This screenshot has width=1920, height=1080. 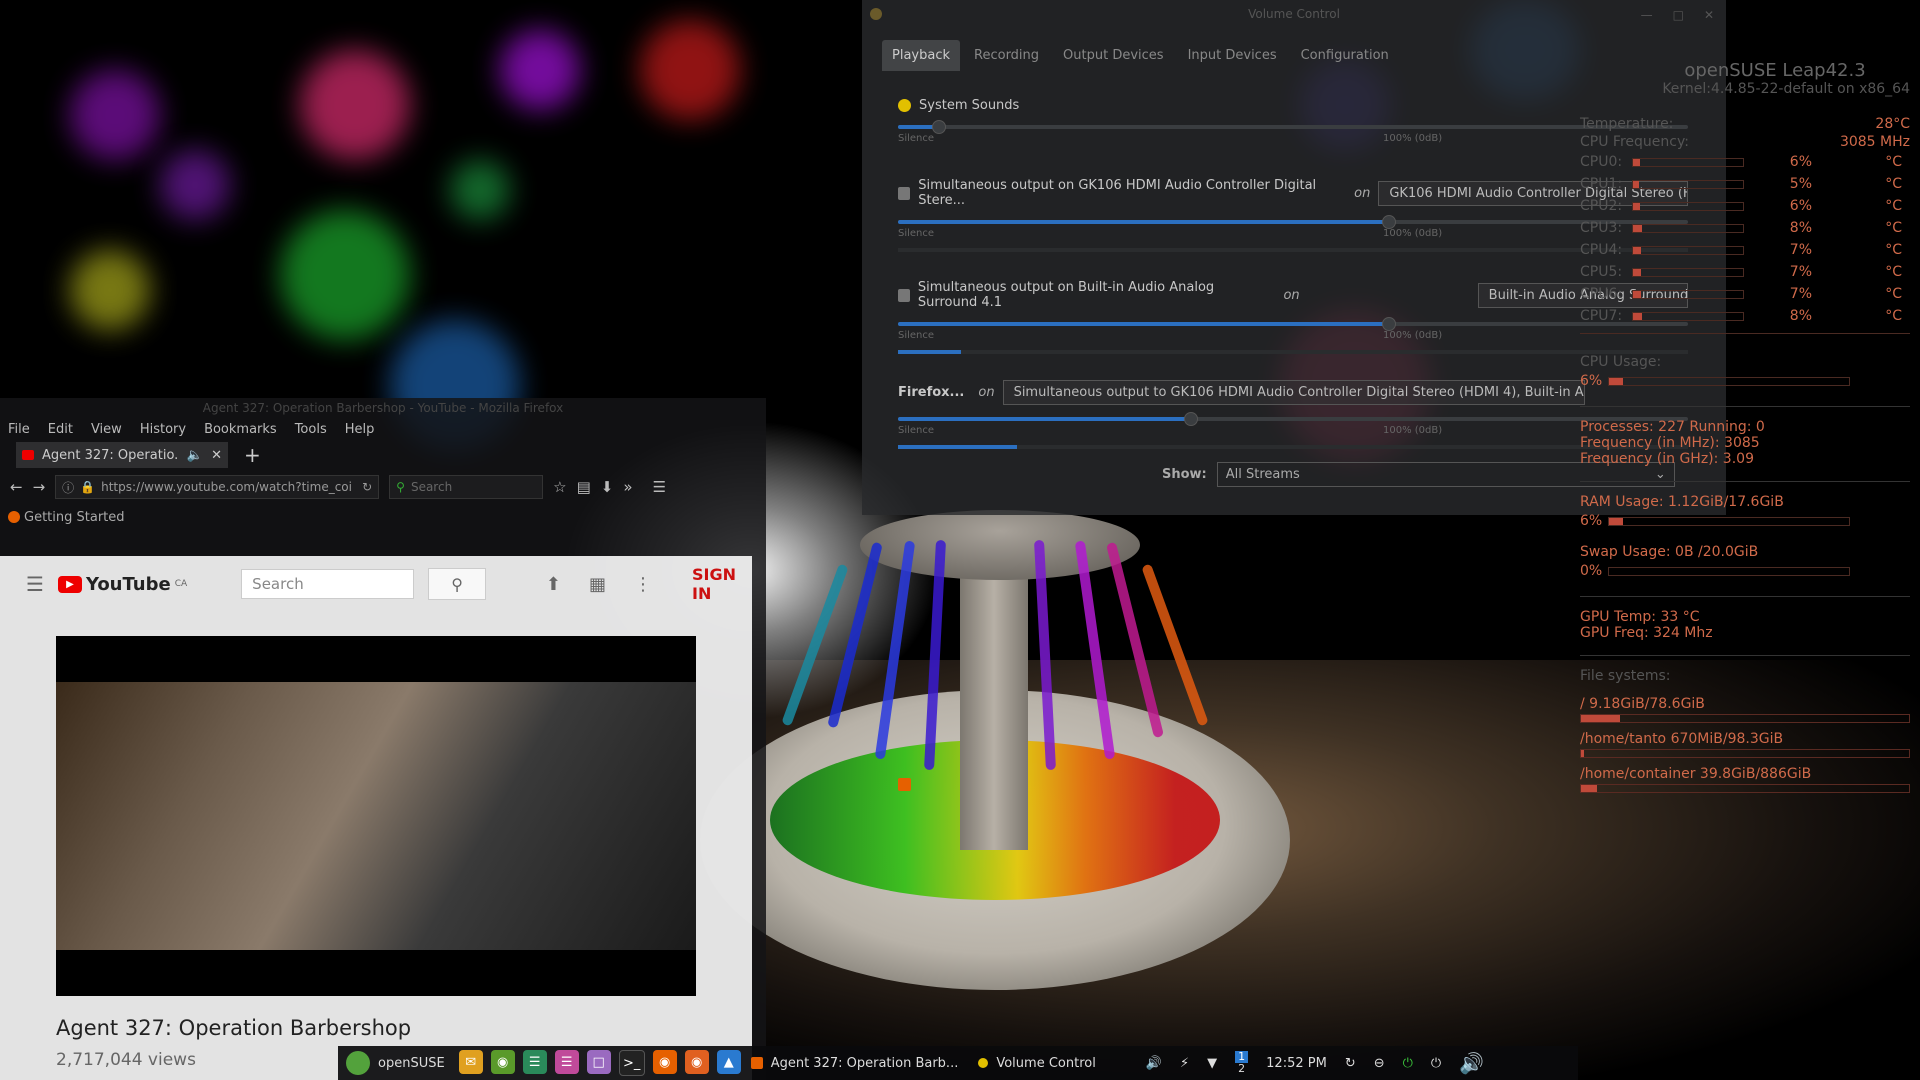 I want to click on stream-system-sounds: System Sounds Silence 100% (0dB), so click(x=1293, y=122).